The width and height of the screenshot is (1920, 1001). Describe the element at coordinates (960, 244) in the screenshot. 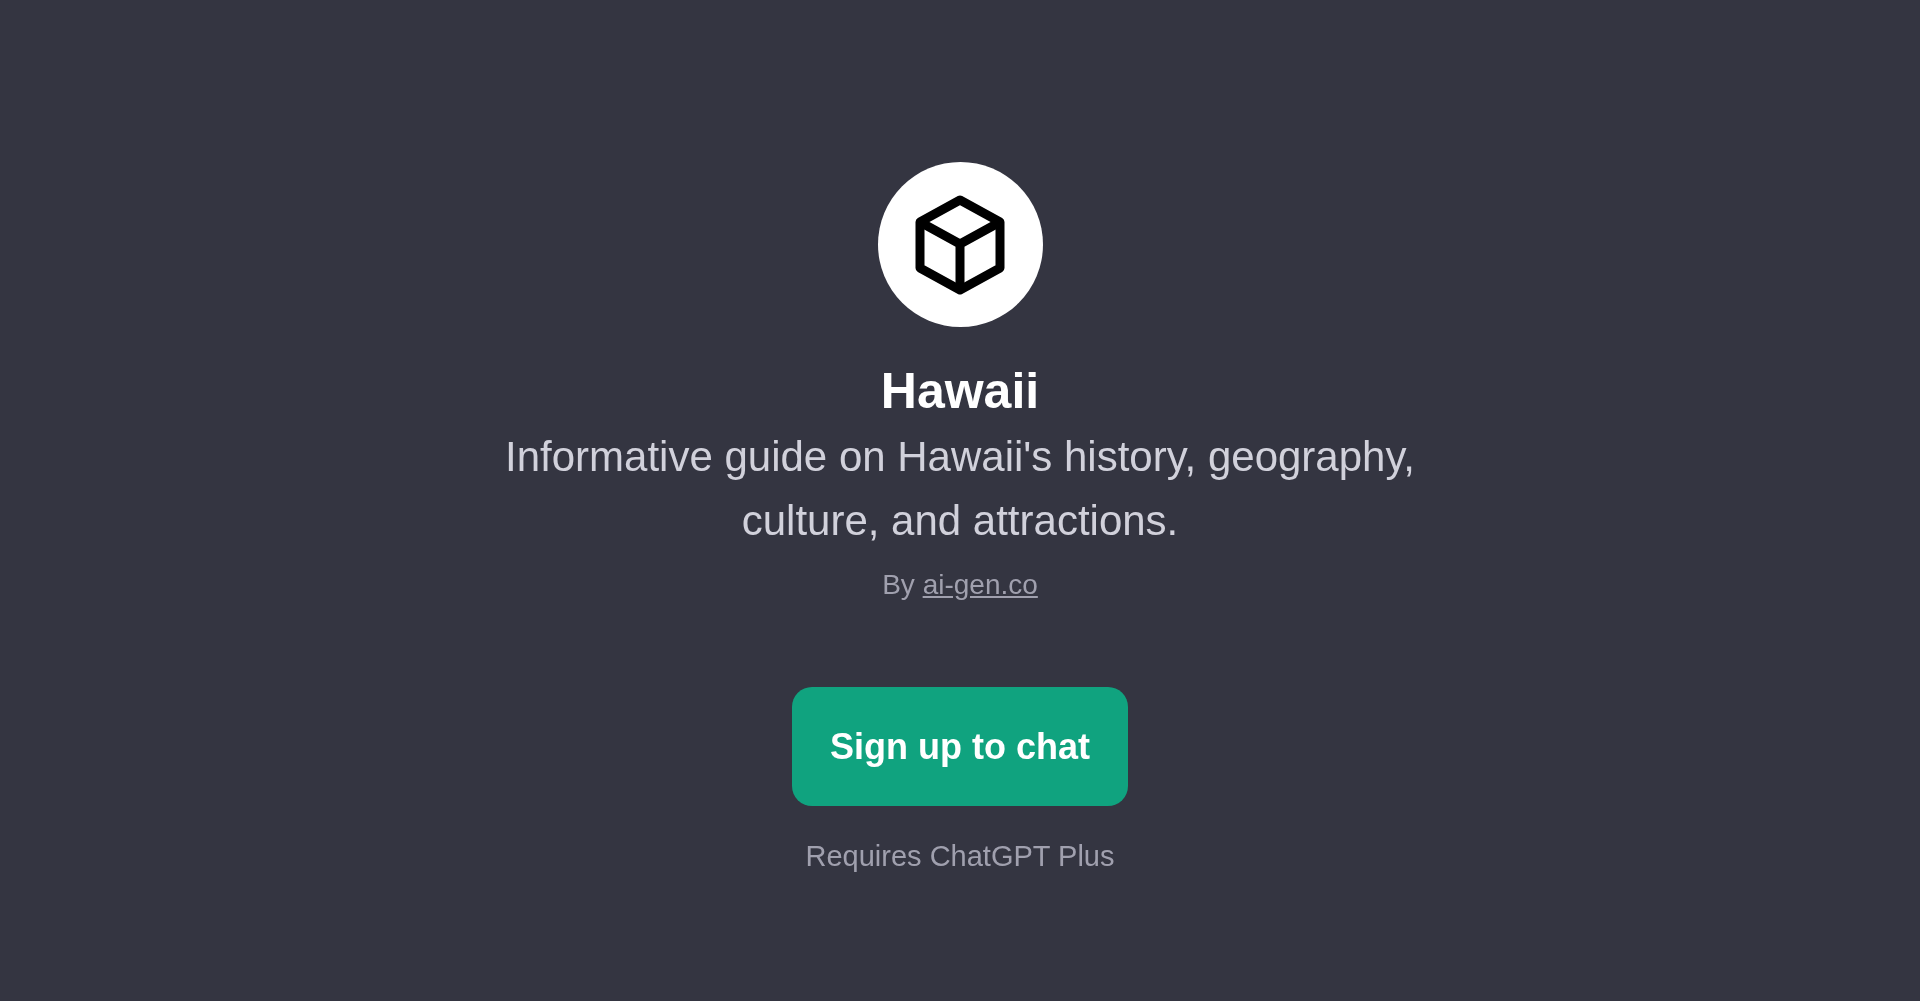

I see `cube-icon` at that location.